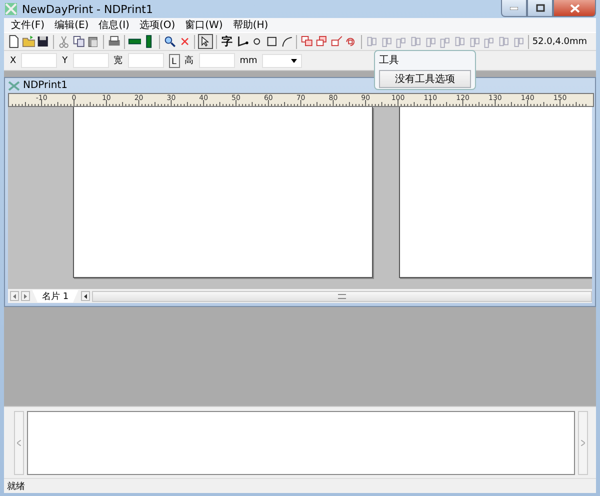  Describe the element at coordinates (11, 9) in the screenshot. I see `app-icon` at that location.